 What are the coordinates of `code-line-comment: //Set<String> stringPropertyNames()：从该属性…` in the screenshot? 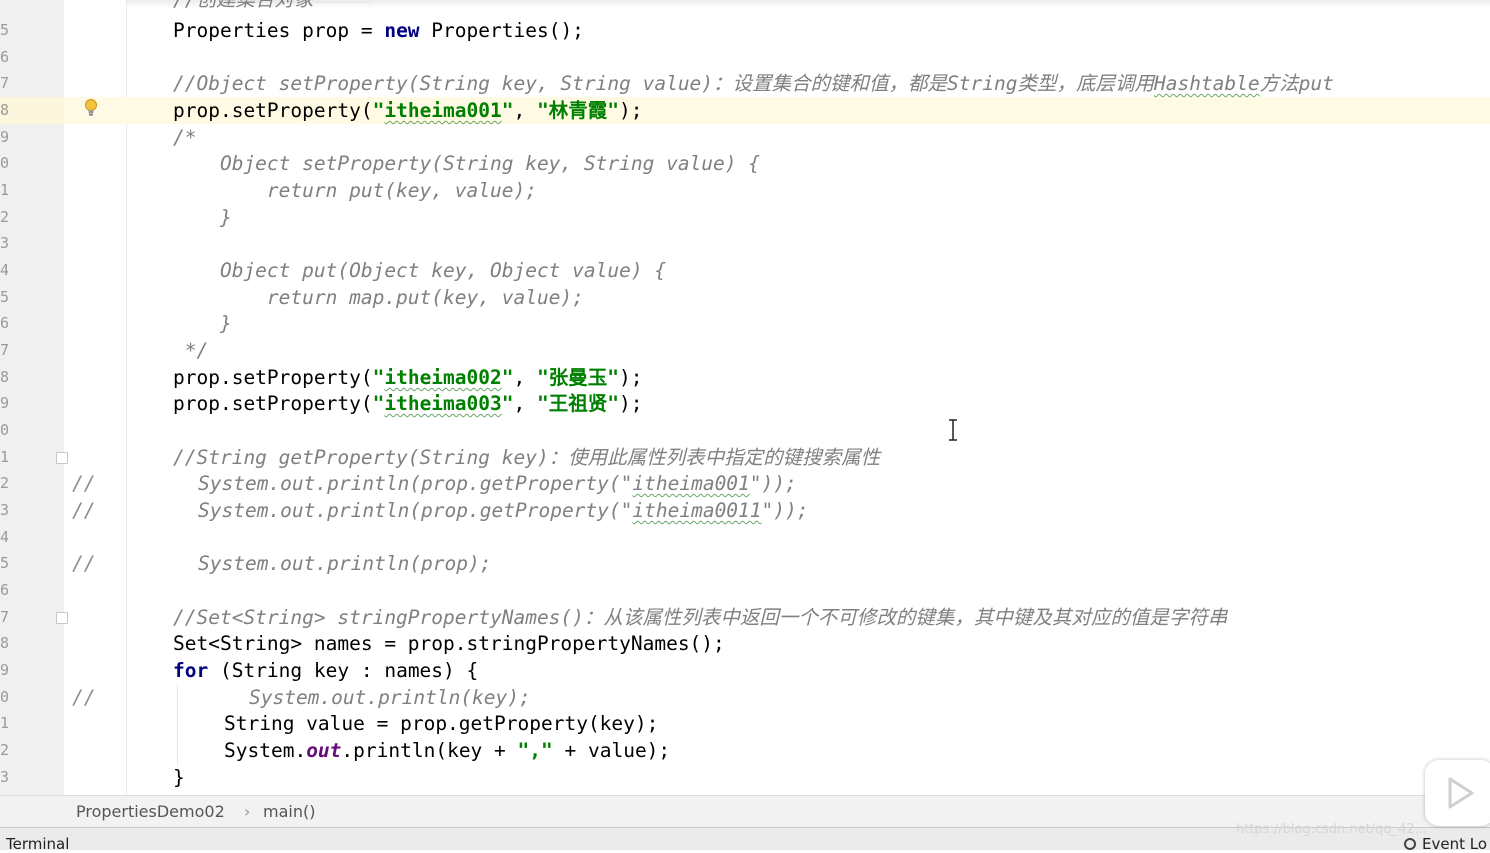 It's located at (700, 617).